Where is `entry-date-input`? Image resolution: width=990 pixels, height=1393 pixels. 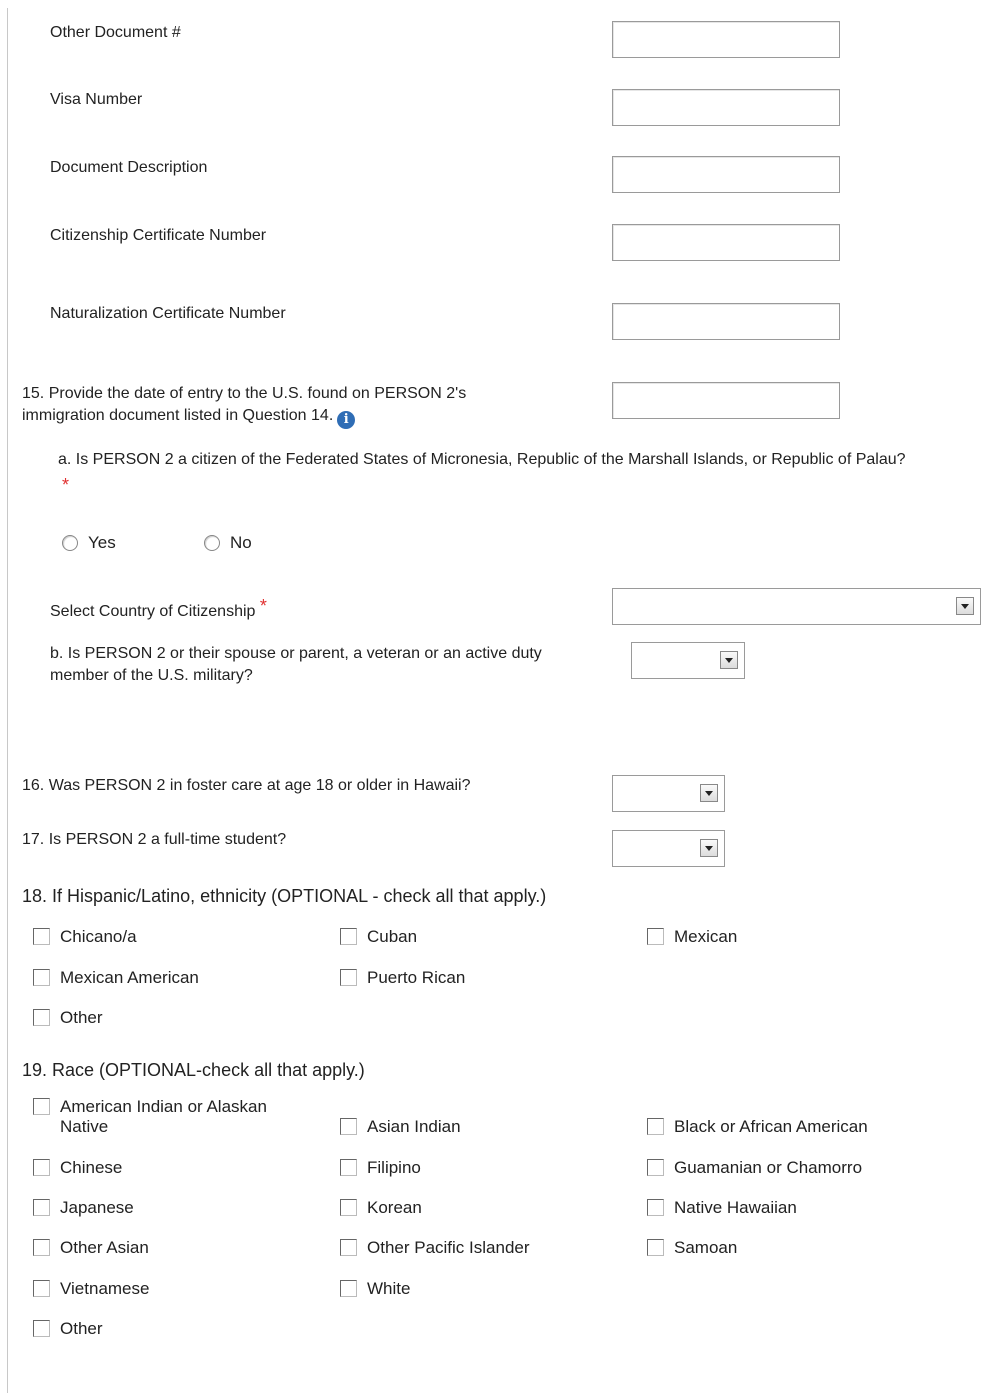 entry-date-input is located at coordinates (726, 400).